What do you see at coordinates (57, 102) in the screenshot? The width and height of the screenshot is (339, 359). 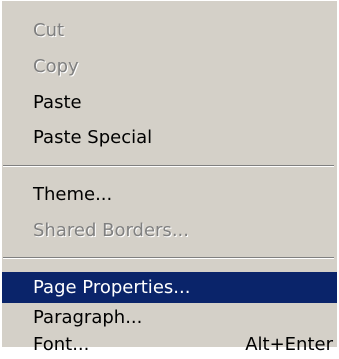 I see `menu-item-label: Paste` at bounding box center [57, 102].